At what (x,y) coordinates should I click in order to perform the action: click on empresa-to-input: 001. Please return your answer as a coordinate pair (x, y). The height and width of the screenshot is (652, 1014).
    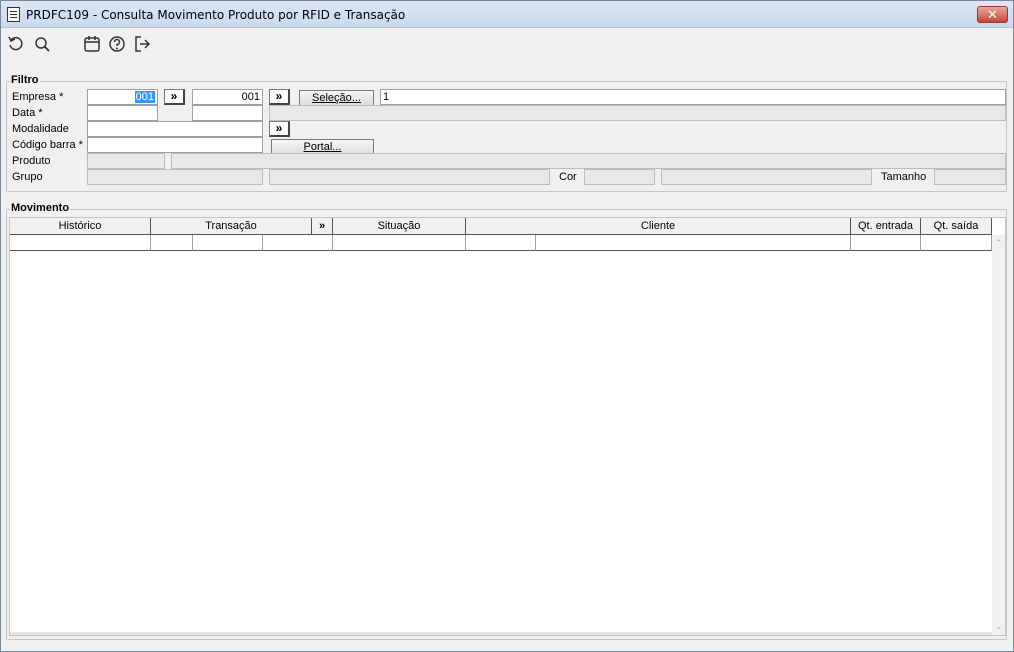
    Looking at the image, I should click on (227, 97).